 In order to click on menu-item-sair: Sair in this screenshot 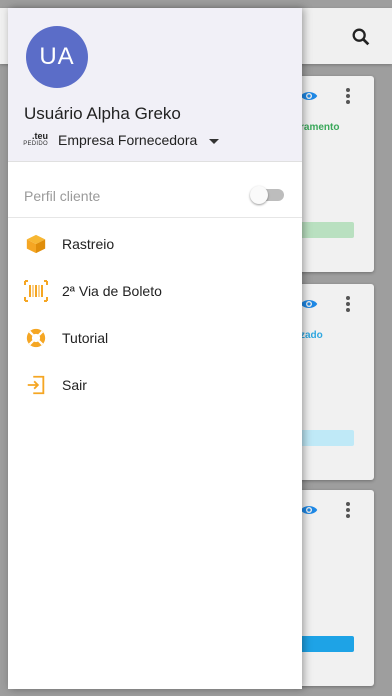, I will do `click(155, 384)`.